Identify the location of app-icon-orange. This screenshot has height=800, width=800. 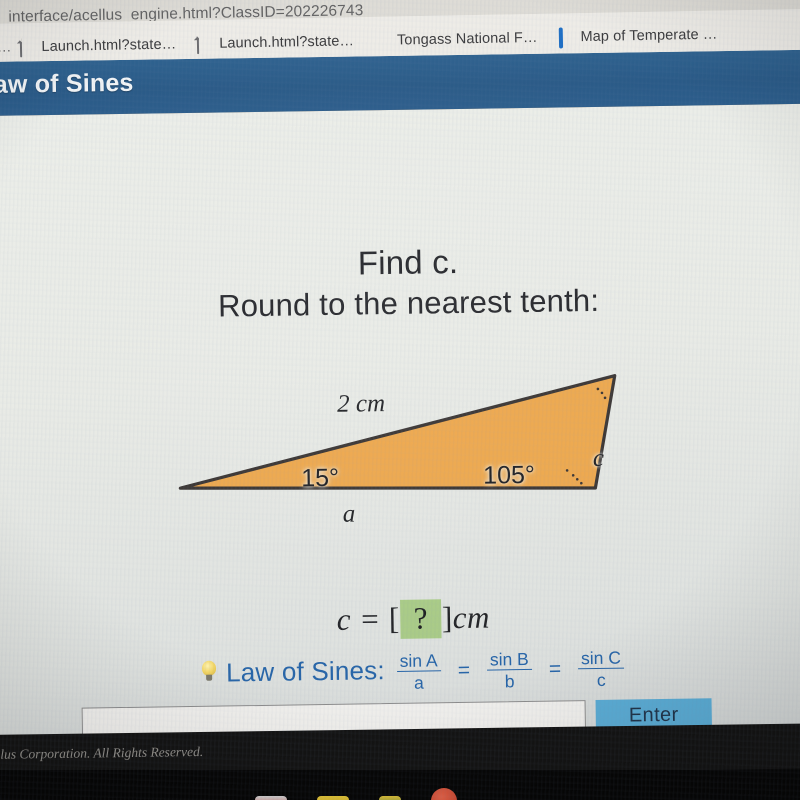
(444, 794).